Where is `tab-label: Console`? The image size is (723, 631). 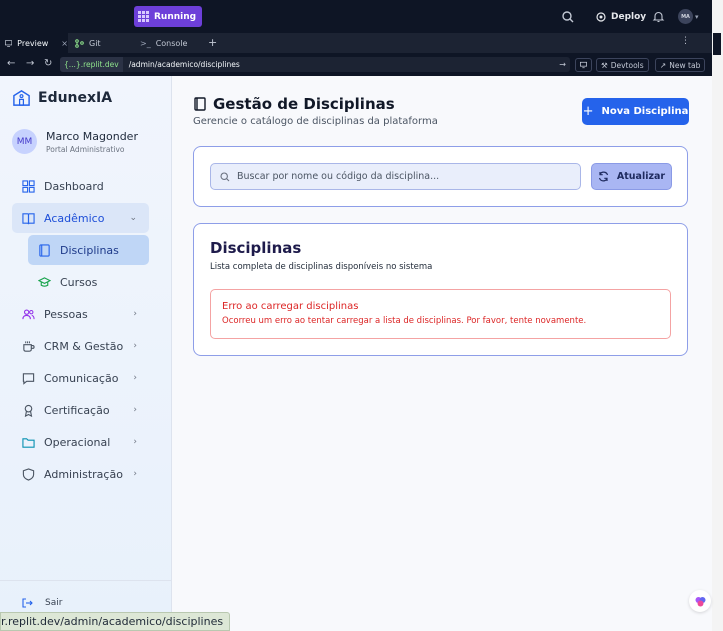 tab-label: Console is located at coordinates (171, 43).